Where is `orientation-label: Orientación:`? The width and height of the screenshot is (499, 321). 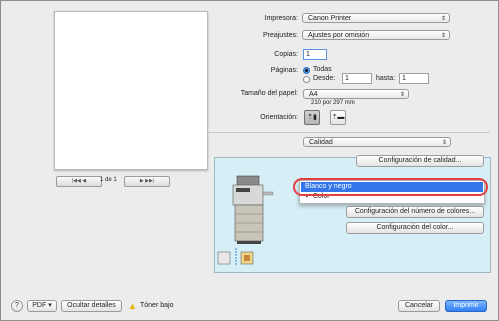
orientation-label: Orientación: is located at coordinates (279, 117).